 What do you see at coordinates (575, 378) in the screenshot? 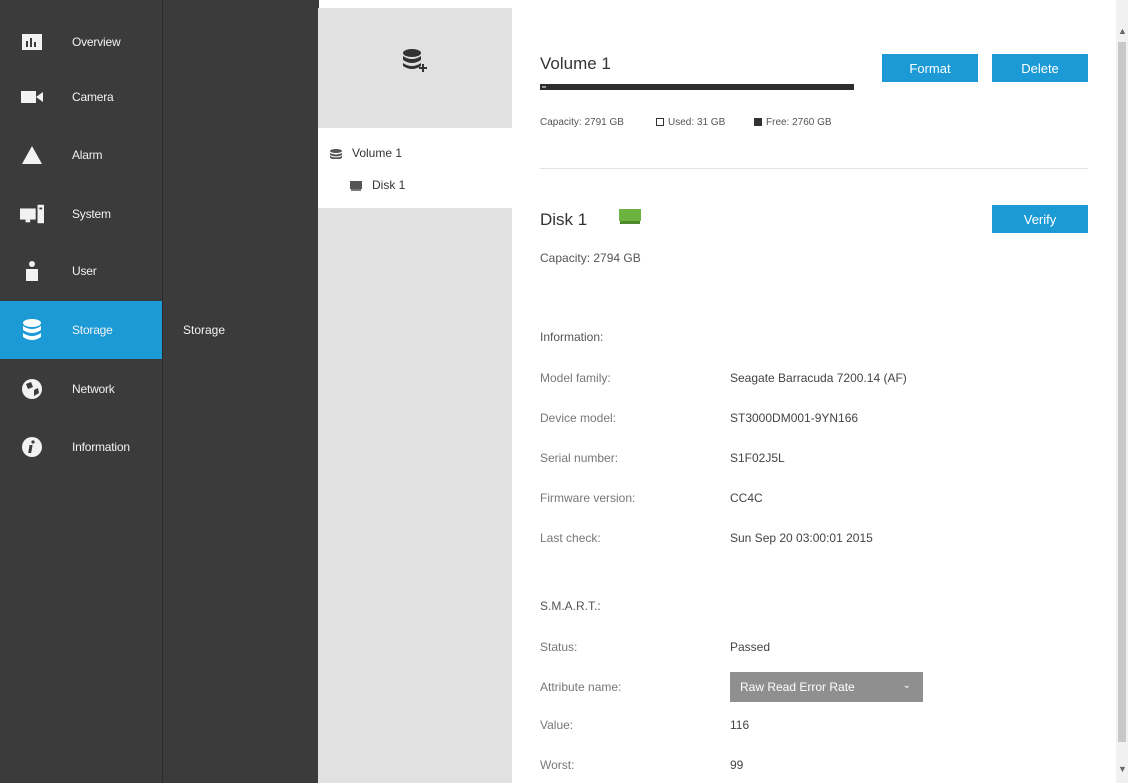
I see `model-family-label: Model family:` at bounding box center [575, 378].